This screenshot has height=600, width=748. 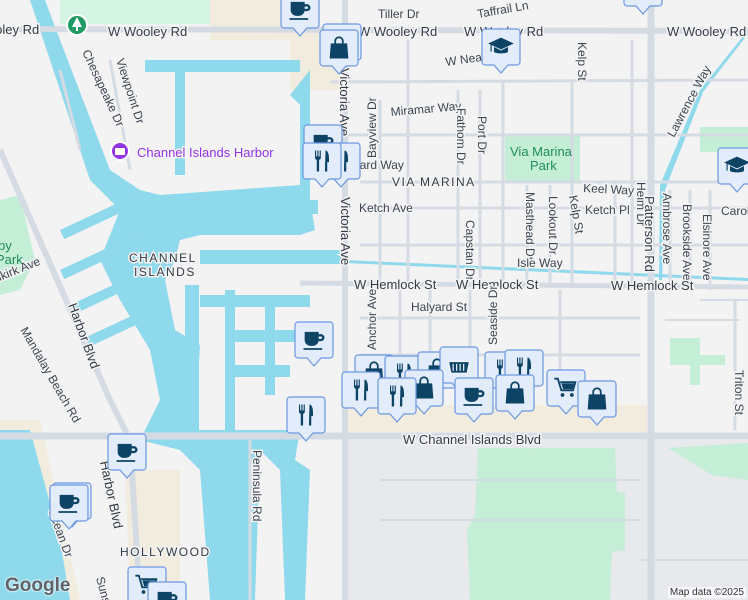 What do you see at coordinates (6, 245) in the screenshot?
I see `park-label: by` at bounding box center [6, 245].